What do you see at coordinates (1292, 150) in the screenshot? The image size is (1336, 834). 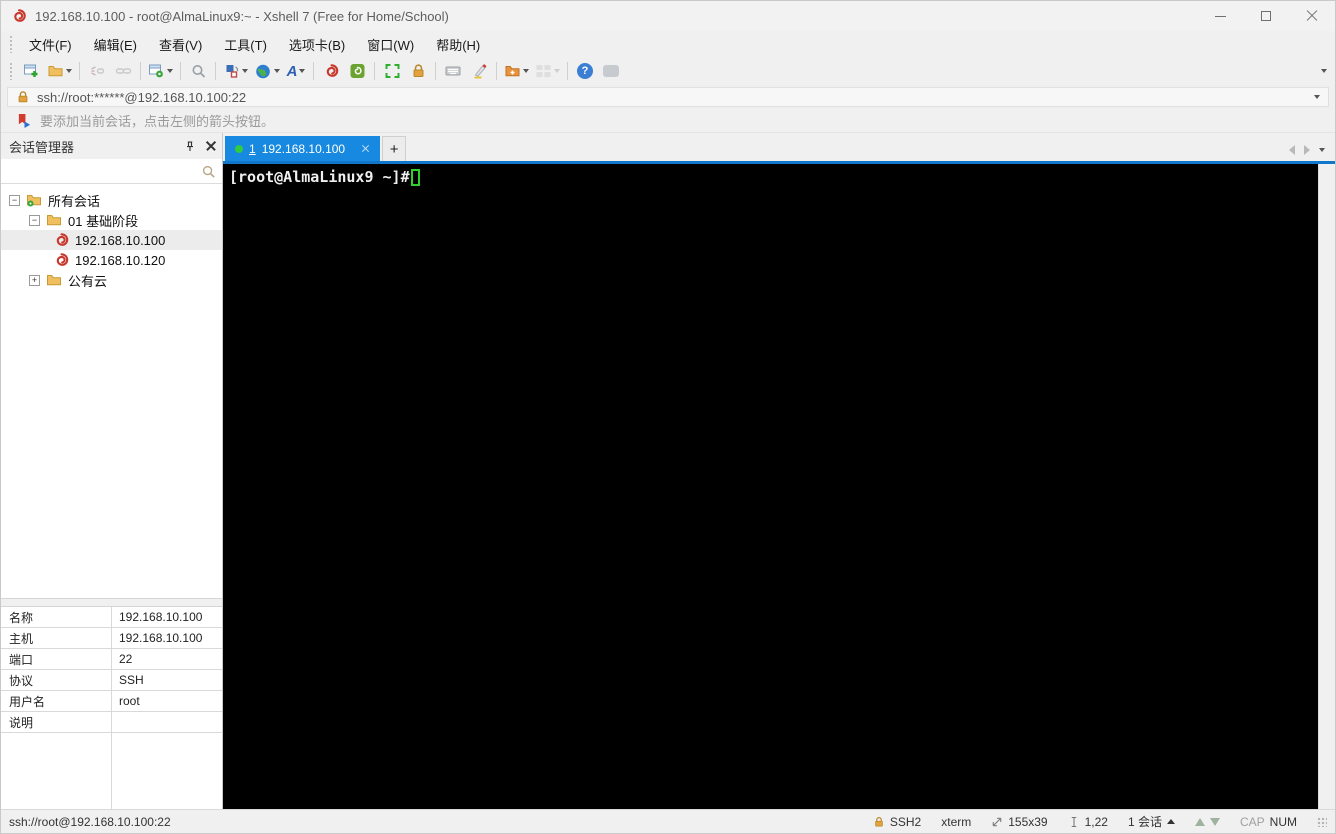 I see `tab-scroll-left-icon` at bounding box center [1292, 150].